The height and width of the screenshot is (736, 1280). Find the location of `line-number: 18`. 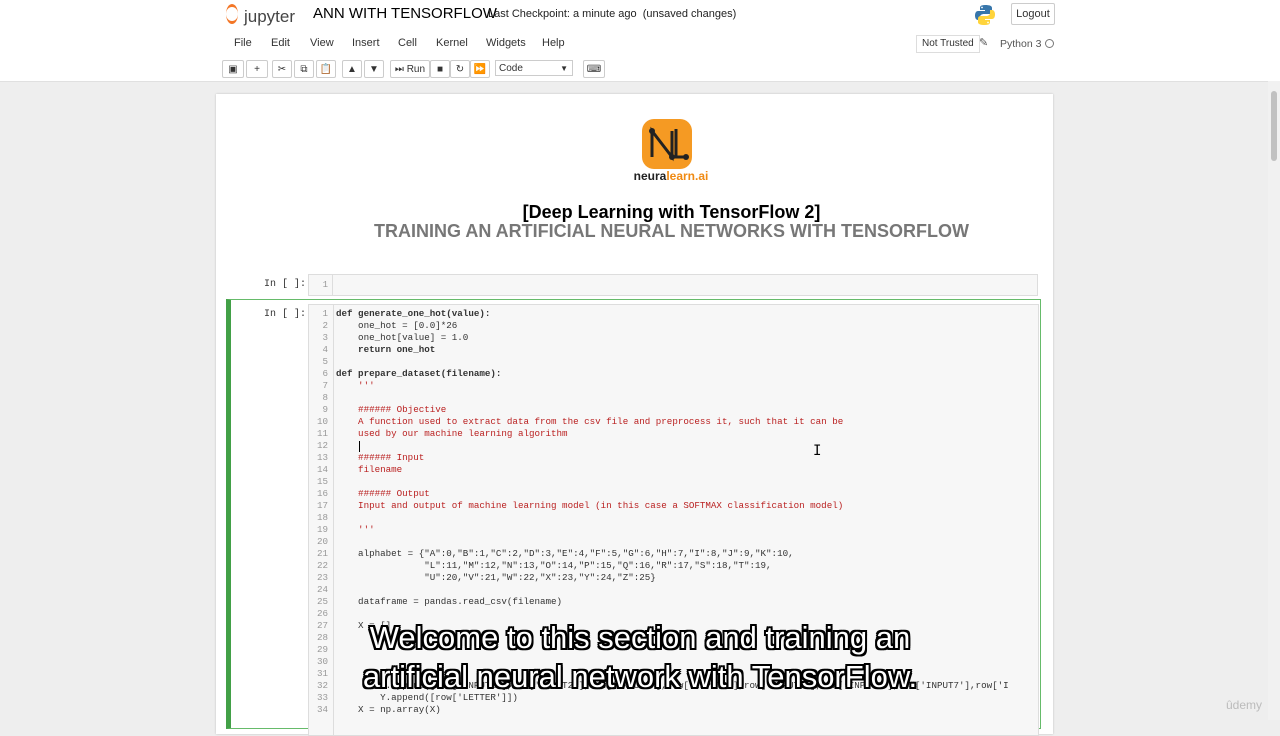

line-number: 18 is located at coordinates (322, 517).